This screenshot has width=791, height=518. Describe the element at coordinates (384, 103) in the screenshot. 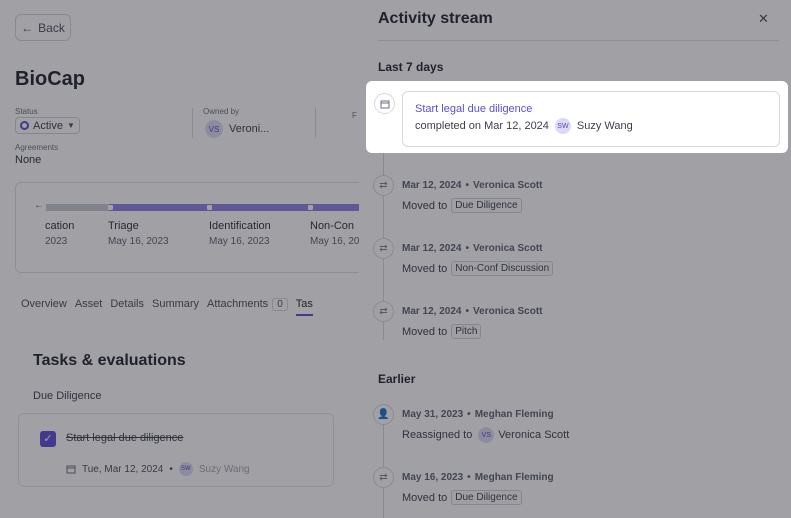

I see `calendar-icon` at that location.